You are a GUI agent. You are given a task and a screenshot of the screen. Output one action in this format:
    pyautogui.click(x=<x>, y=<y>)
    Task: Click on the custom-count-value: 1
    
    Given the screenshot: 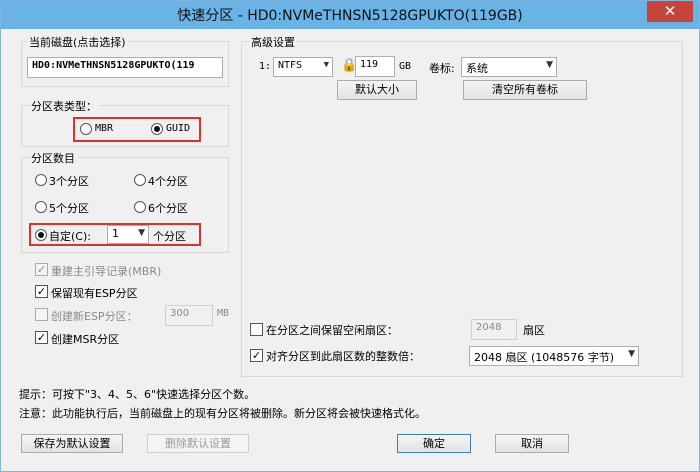 What is the action you would take?
    pyautogui.click(x=115, y=233)
    